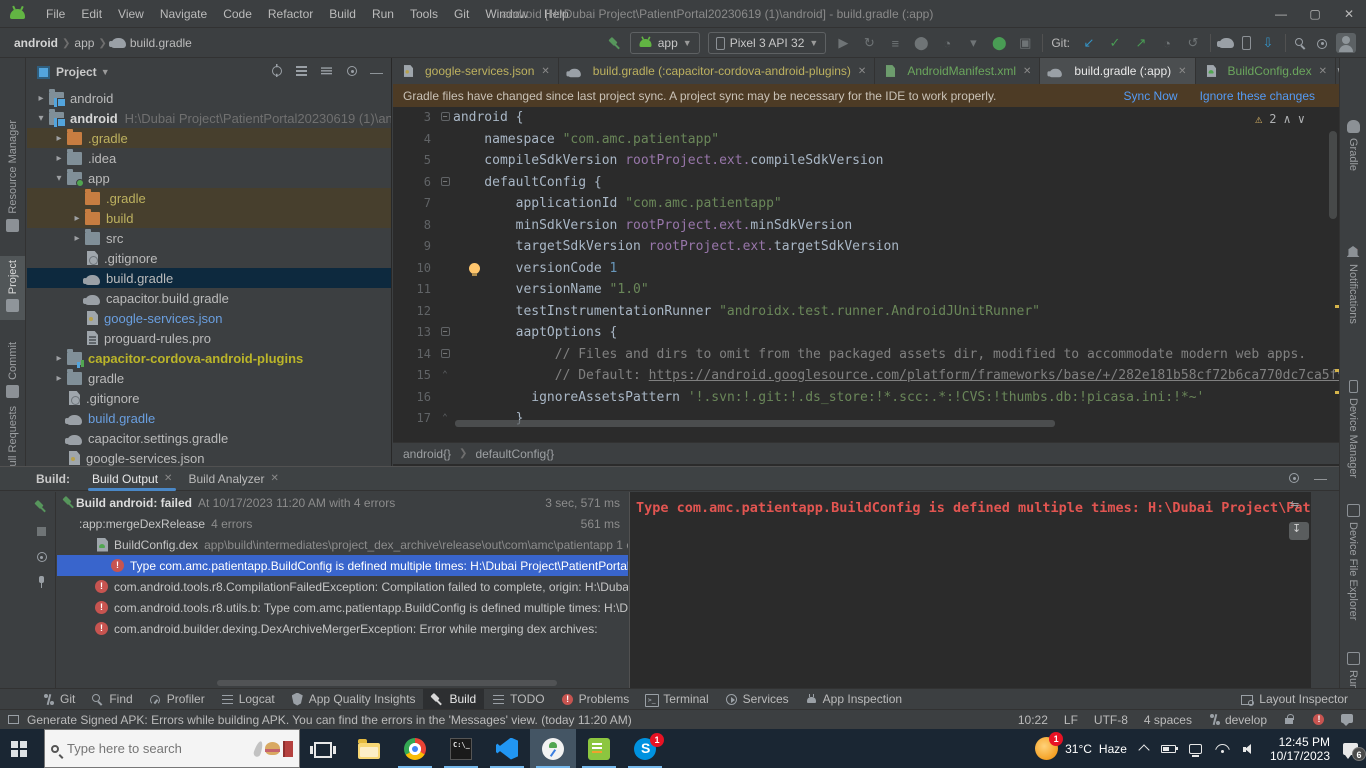  Describe the element at coordinates (1353, 574) in the screenshot. I see `stripe-item-device-file-explorer: Device File Explorer` at that location.